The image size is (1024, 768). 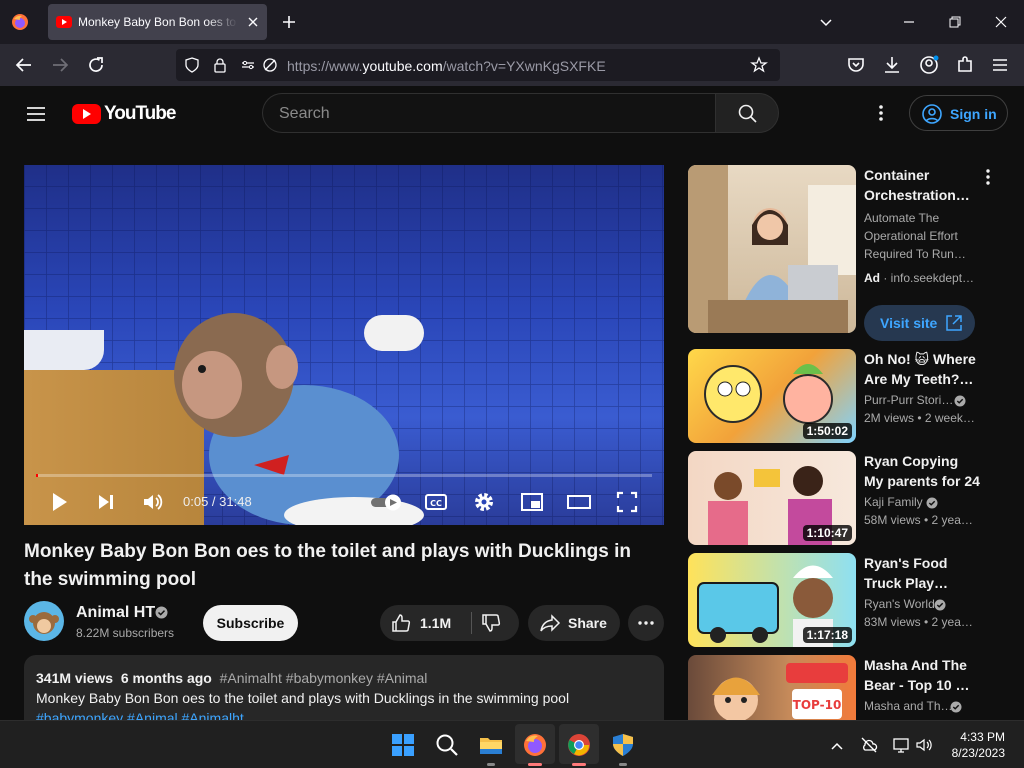 I want to click on close-tab-icon, so click(x=253, y=22).